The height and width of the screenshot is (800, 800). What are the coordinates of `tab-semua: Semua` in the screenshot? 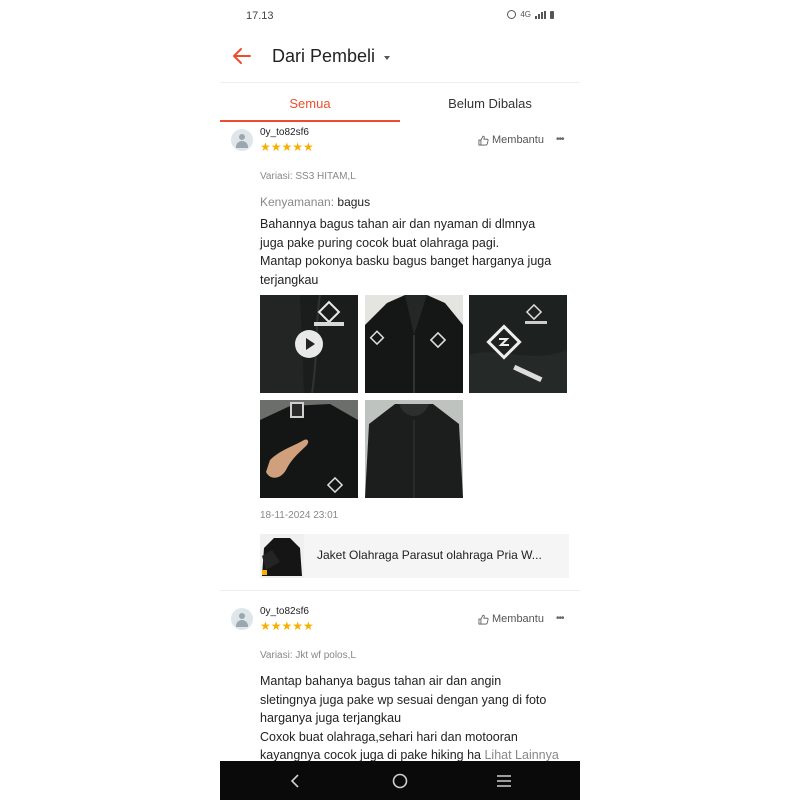 It's located at (310, 104).